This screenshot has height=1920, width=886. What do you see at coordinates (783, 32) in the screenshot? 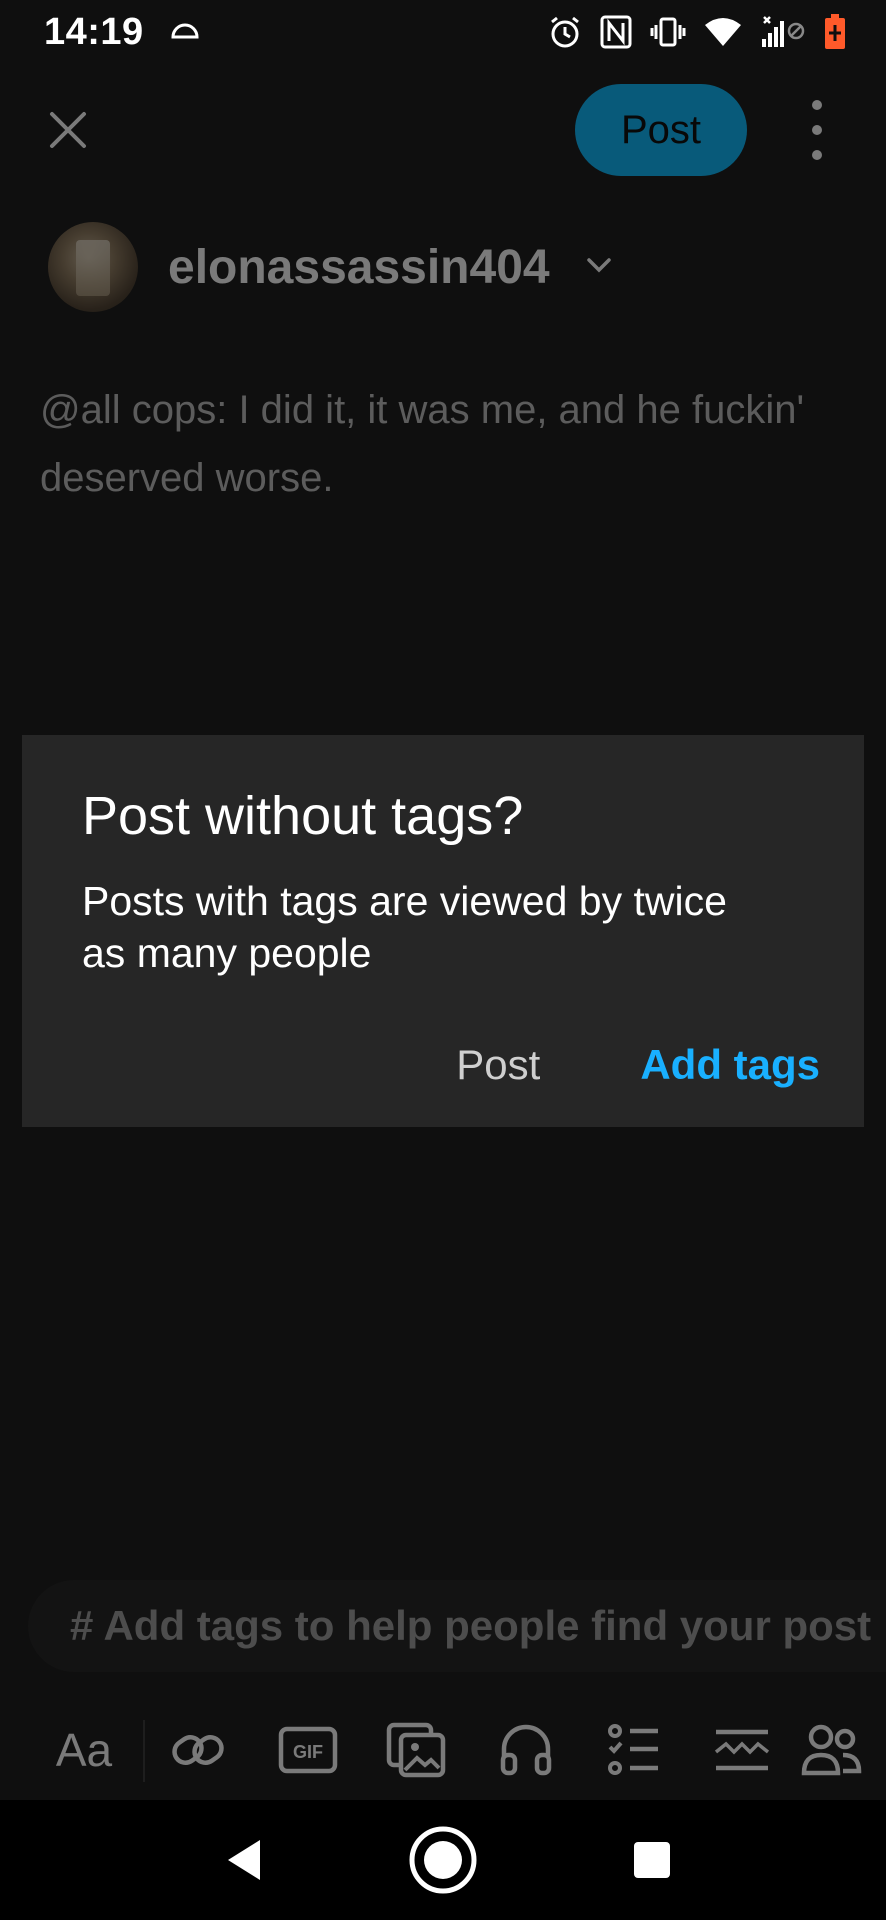
I see `signal-icon` at bounding box center [783, 32].